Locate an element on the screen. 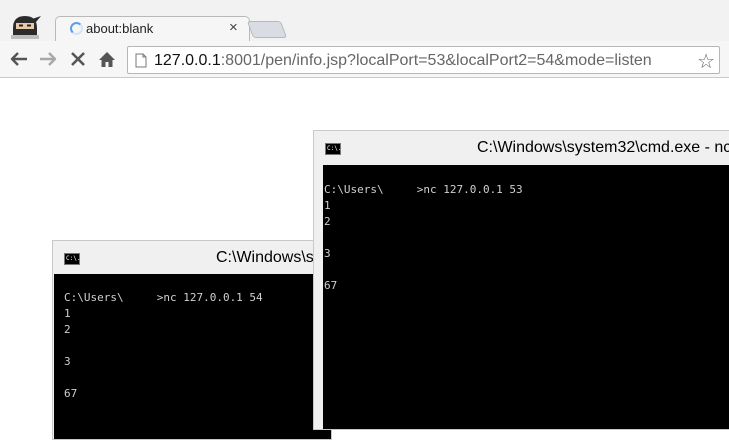 This screenshot has height=440, width=729. forward-arrow-icon is located at coordinates (48, 59).